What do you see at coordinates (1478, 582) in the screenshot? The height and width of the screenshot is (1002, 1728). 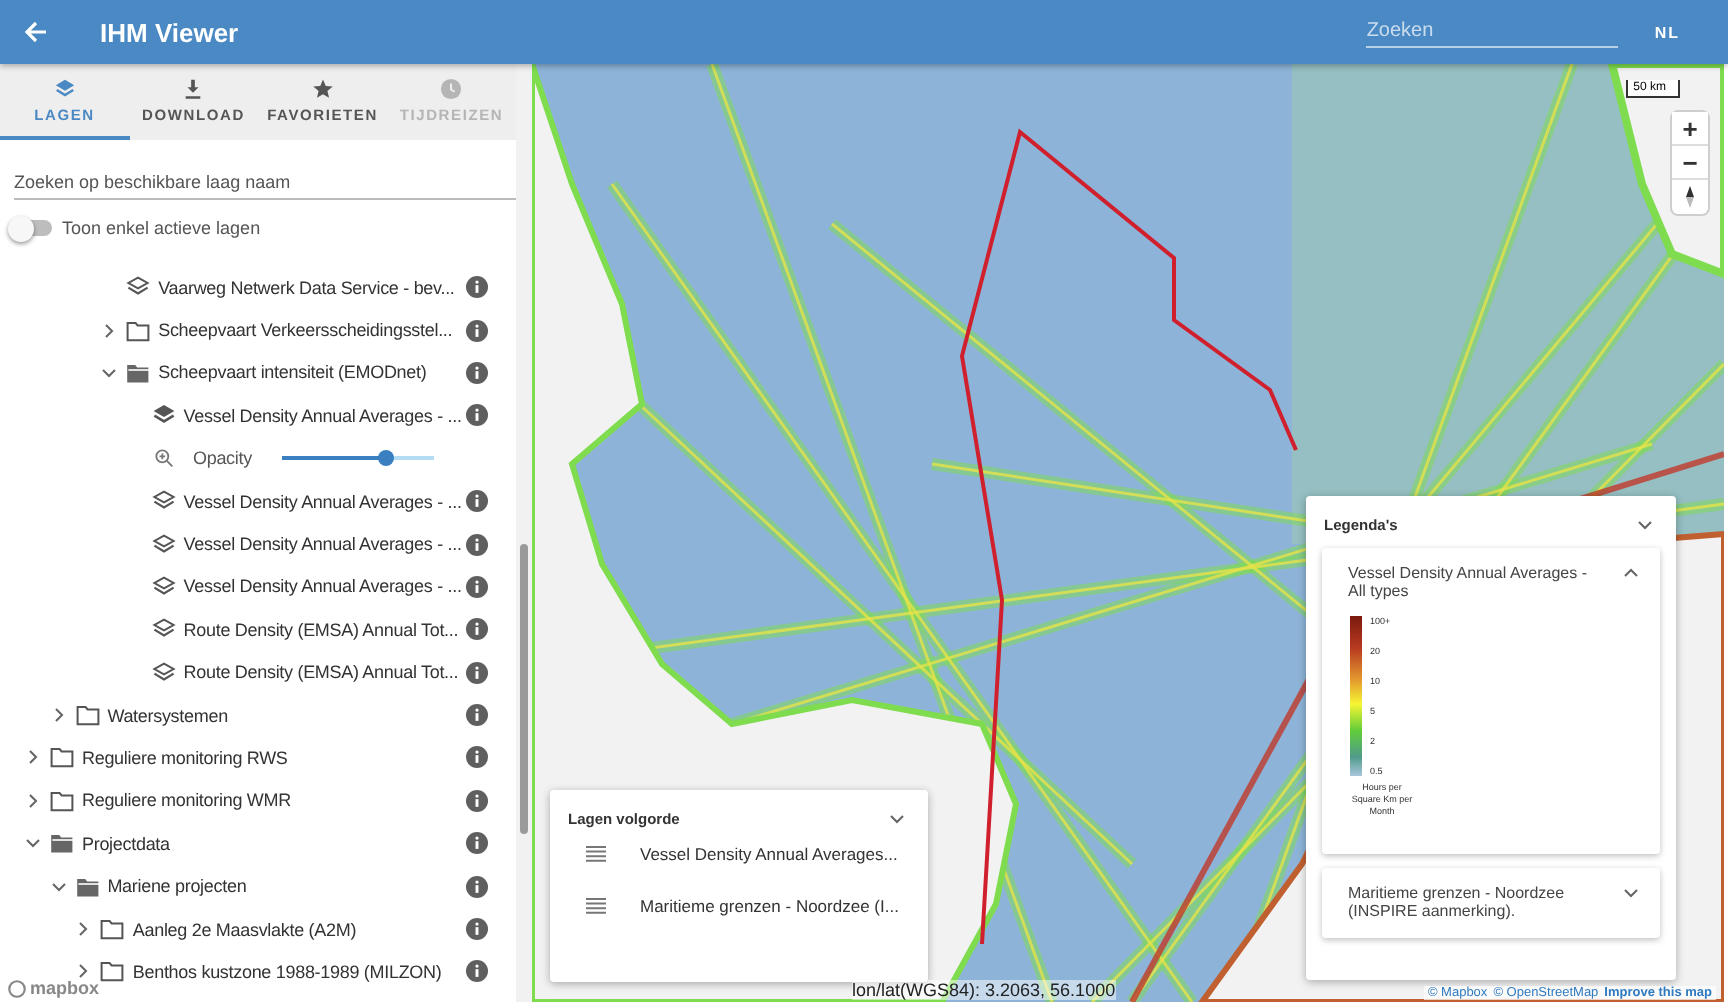 I see `legend-card-title: Vessel Density Annual Averages - All types` at bounding box center [1478, 582].